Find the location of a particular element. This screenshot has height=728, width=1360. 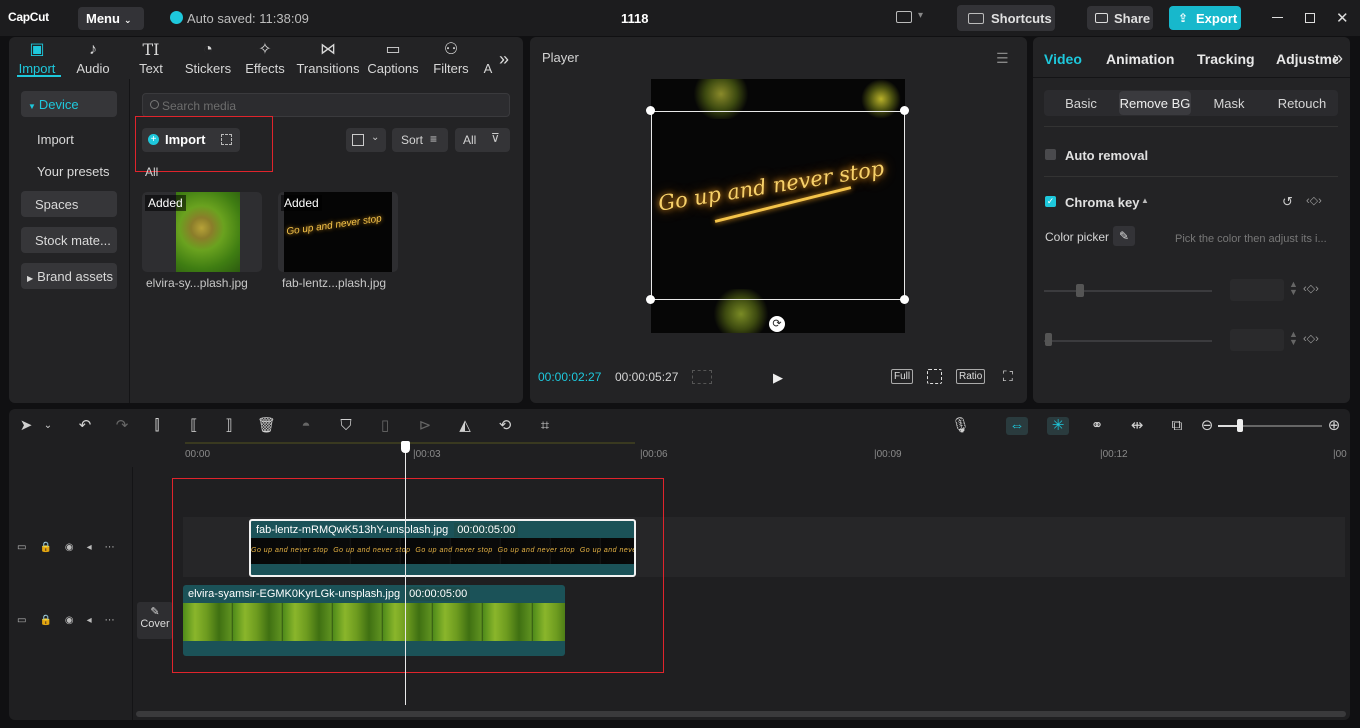

delete-icon: 🗑 is located at coordinates (266, 426).